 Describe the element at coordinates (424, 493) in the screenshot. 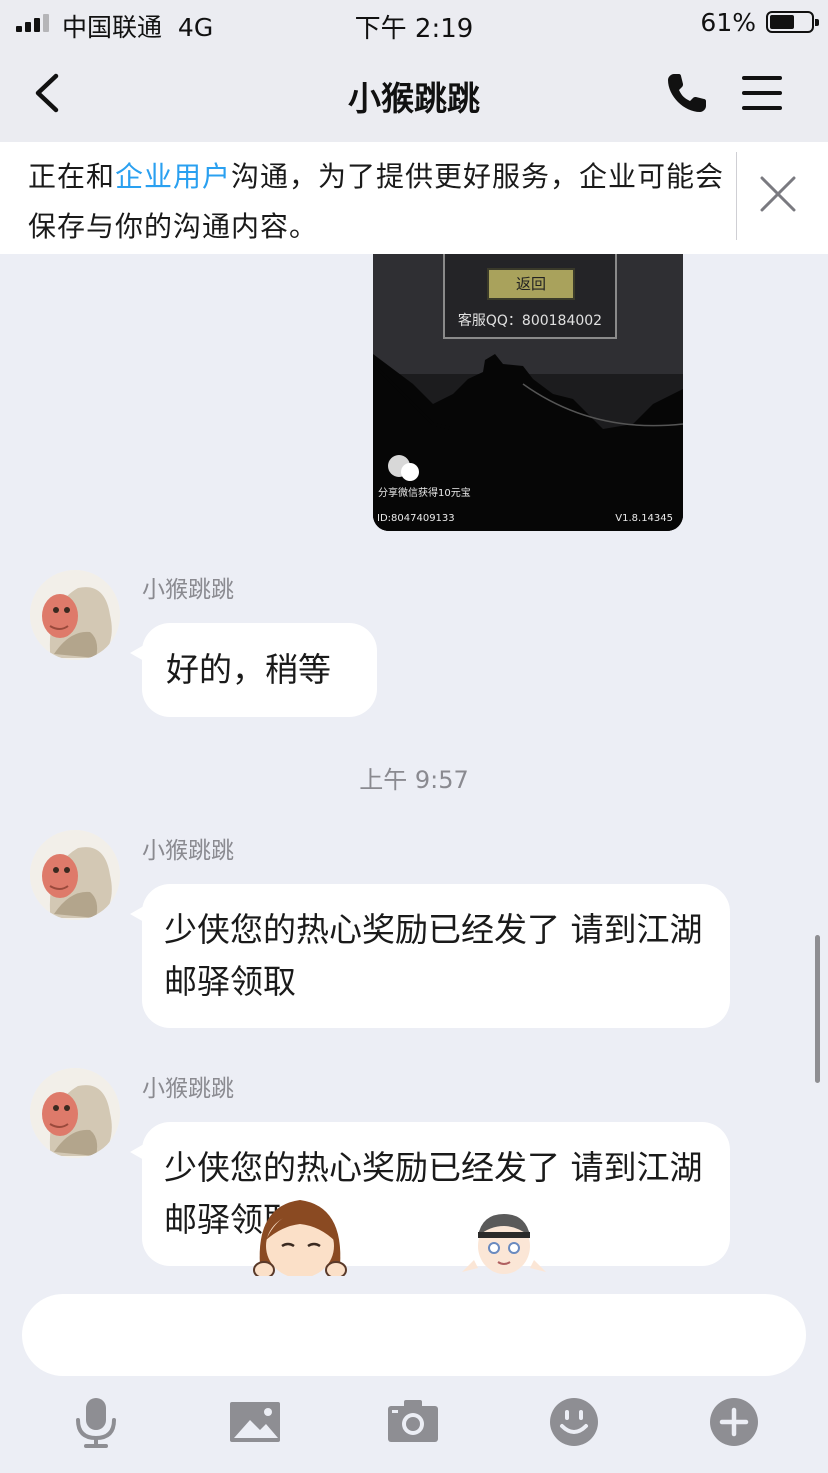

I see `share-wechat-label: 分享微信获得10元宝` at that location.